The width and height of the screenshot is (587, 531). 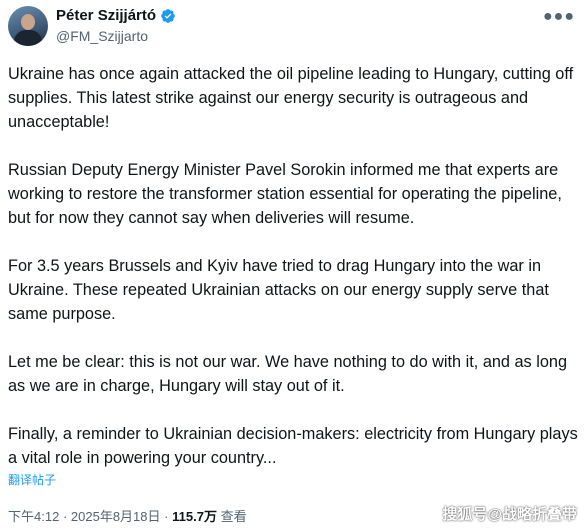 I want to click on author-display-name: Péter Szijjártó, so click(x=106, y=15).